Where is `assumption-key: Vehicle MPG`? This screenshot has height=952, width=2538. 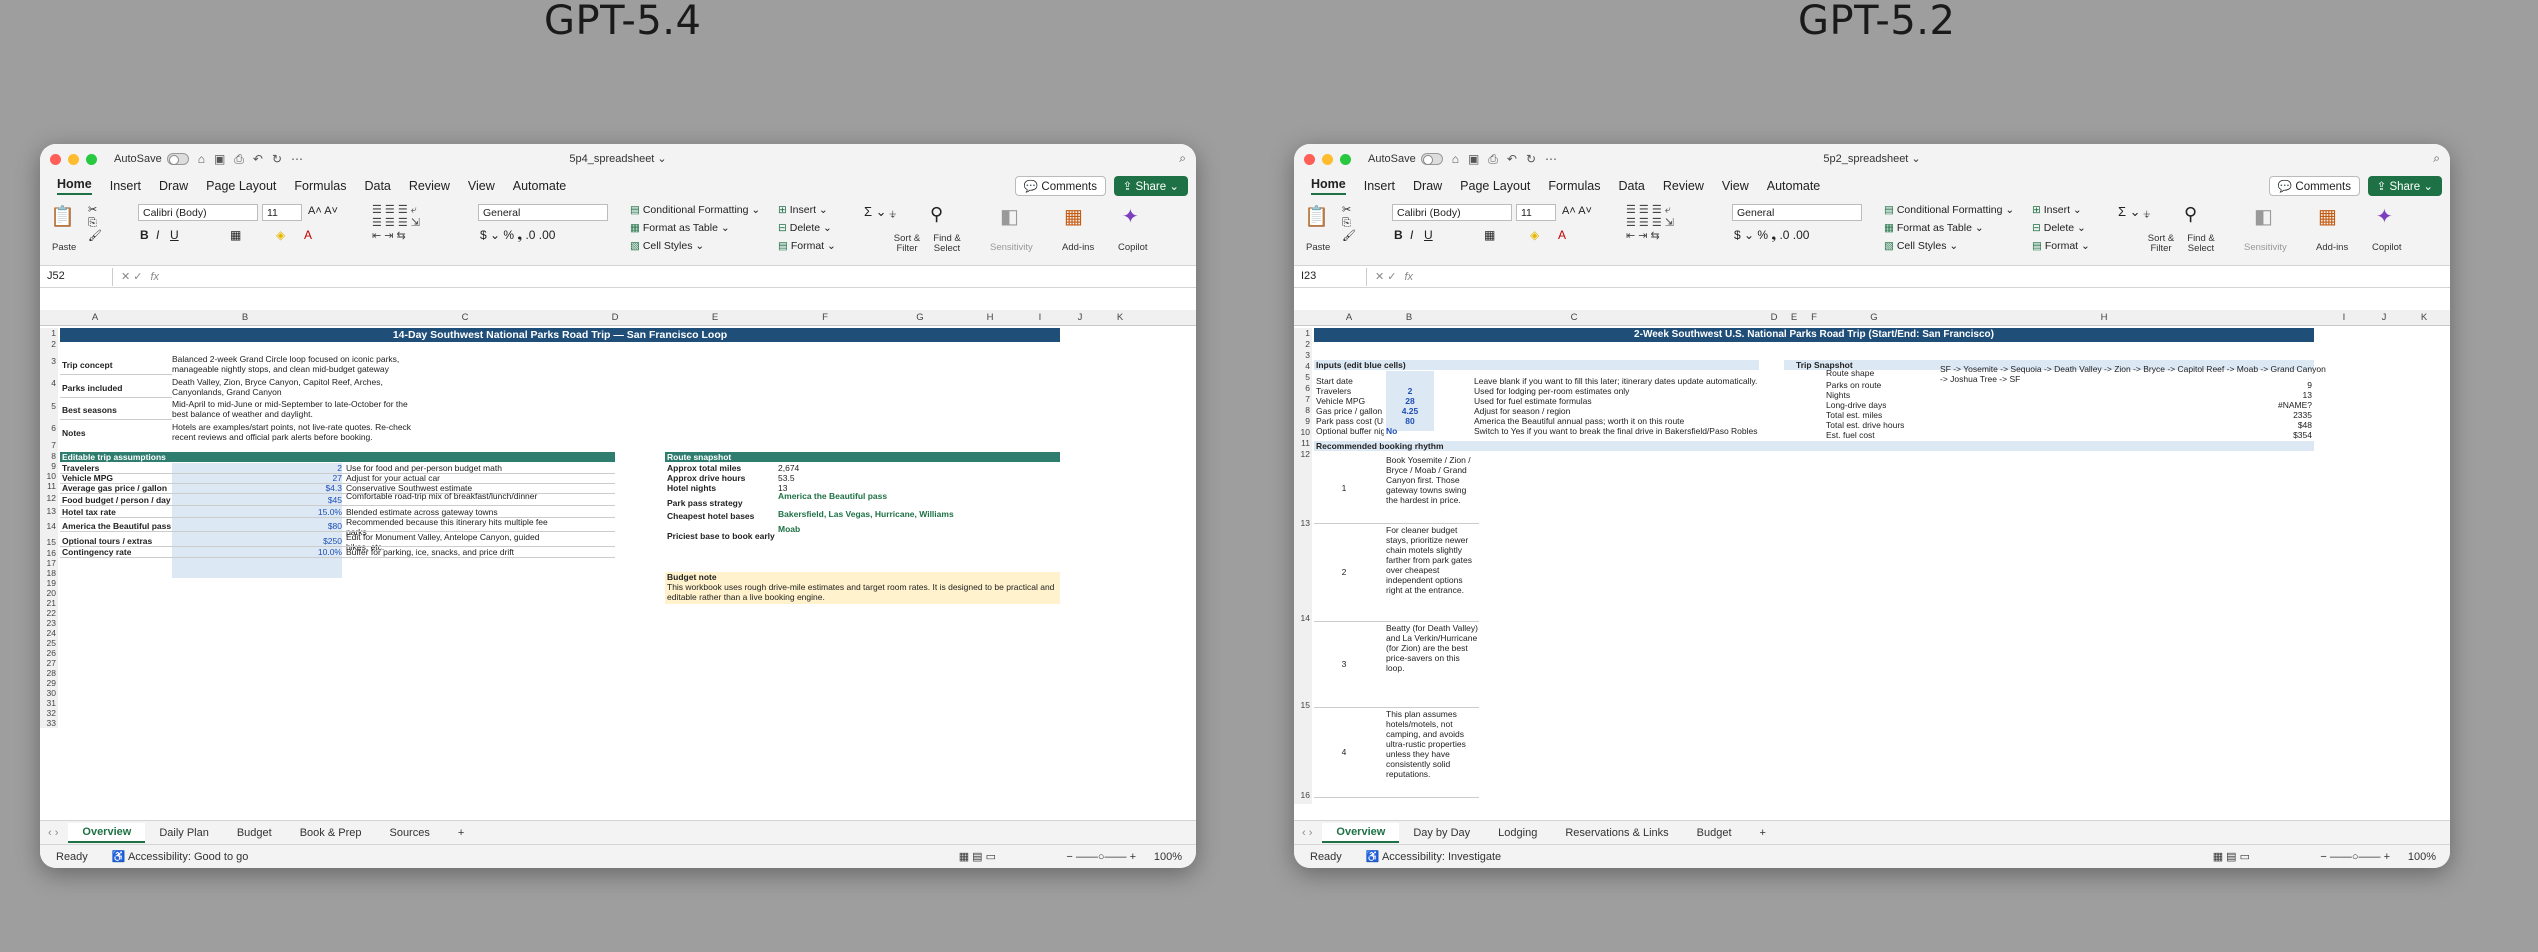
assumption-key: Vehicle MPG is located at coordinates (87, 478).